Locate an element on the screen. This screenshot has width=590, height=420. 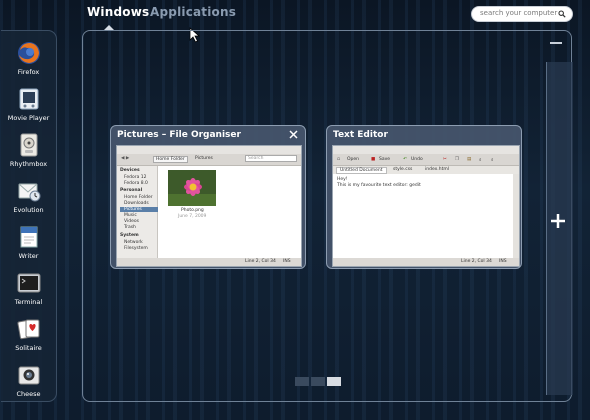
document-tabs: Untitled Document style.css index.html is located at coordinates (426, 170).